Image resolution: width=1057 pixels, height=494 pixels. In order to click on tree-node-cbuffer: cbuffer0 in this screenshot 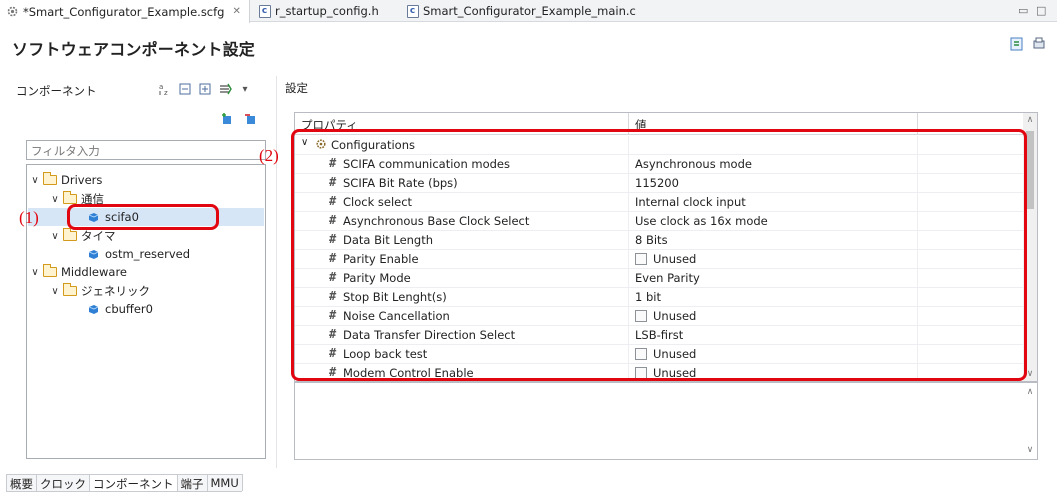, I will do `click(119, 309)`.